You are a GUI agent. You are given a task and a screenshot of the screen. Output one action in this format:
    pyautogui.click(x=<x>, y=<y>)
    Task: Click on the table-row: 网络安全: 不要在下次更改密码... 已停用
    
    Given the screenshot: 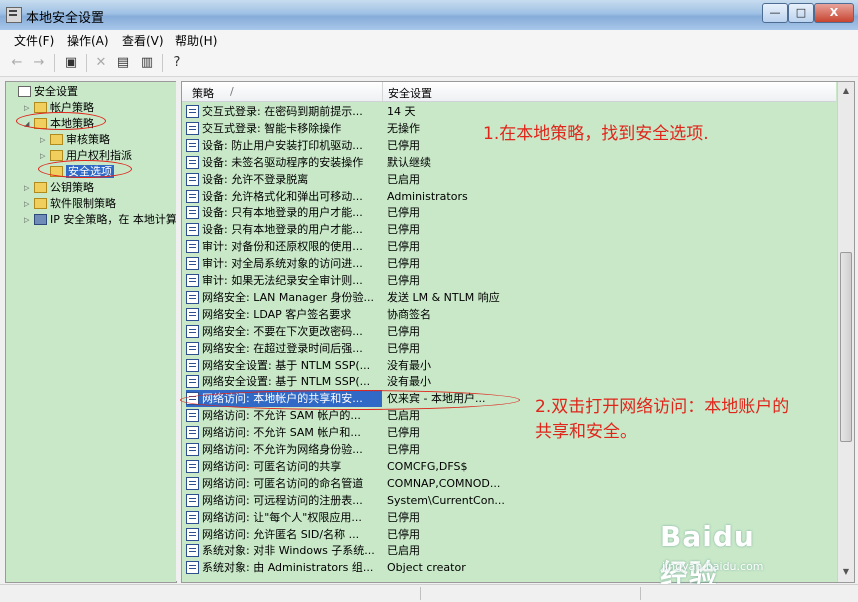 What is the action you would take?
    pyautogui.click(x=509, y=331)
    